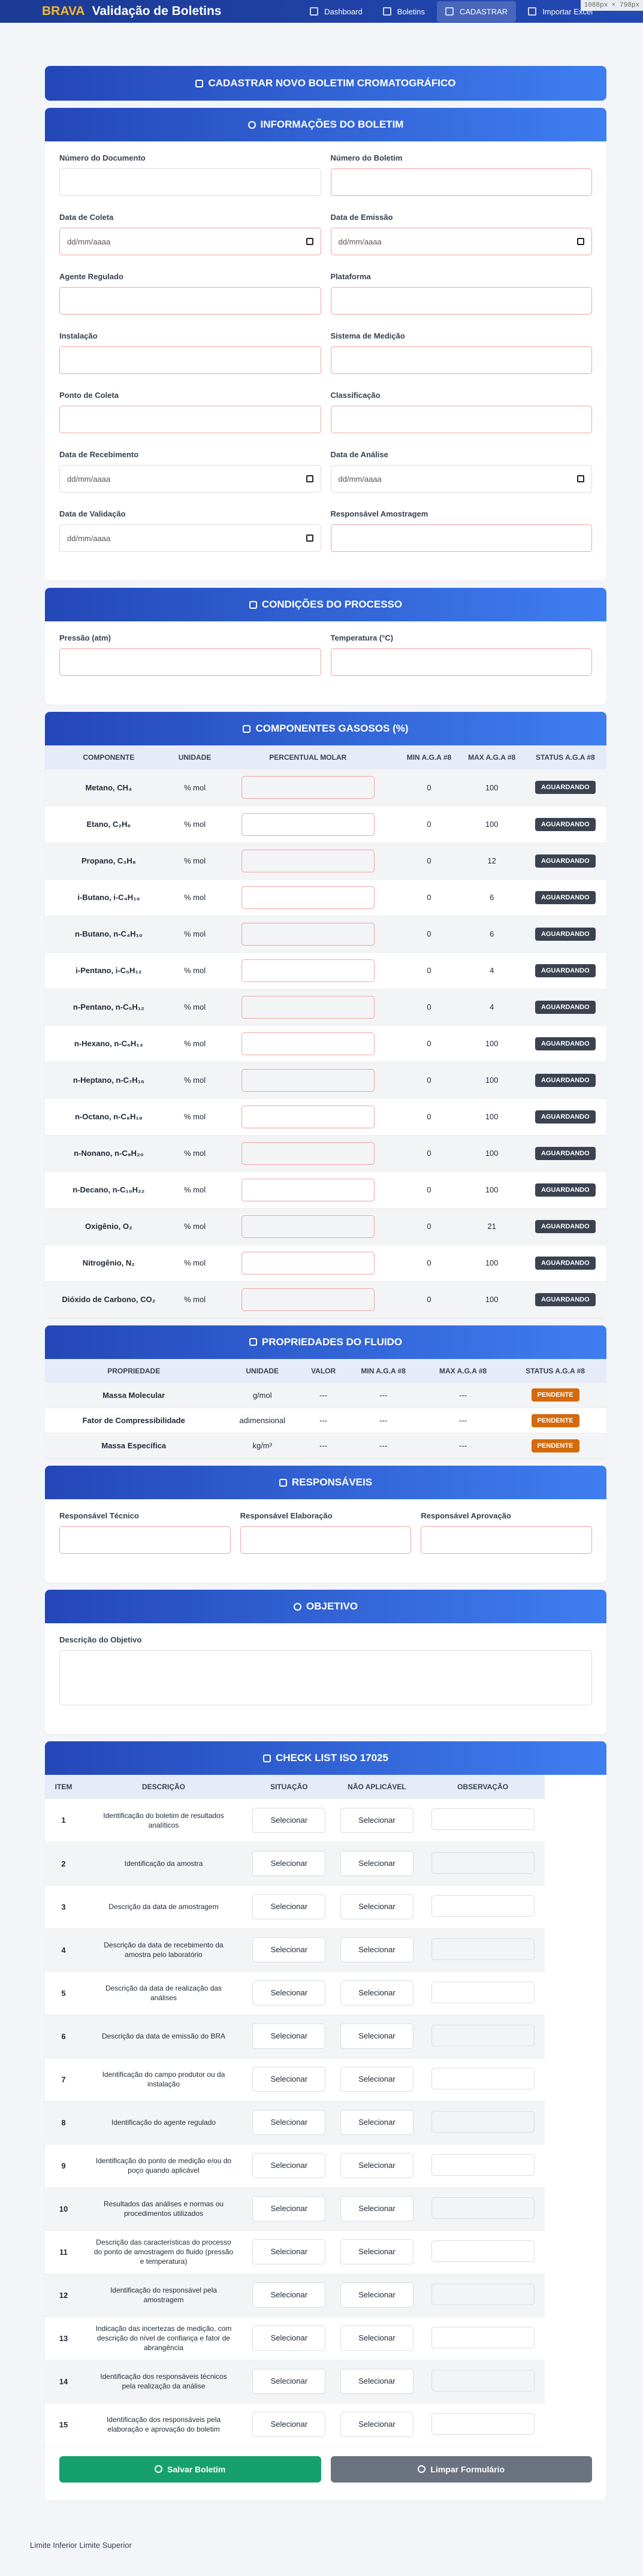 This screenshot has width=643, height=2576. I want to click on status-cell: AGUARDANDO, so click(565, 1008).